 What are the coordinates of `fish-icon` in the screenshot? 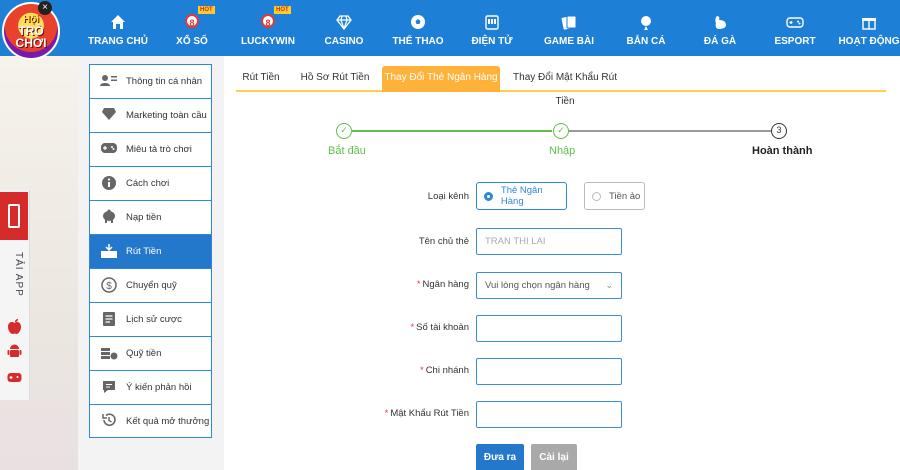 It's located at (646, 23).